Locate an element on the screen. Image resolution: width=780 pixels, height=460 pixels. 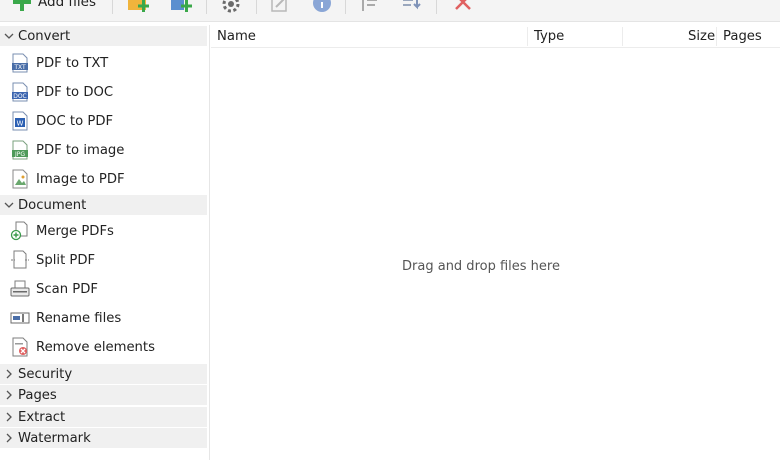
txt-file-icon: TXT is located at coordinates (20, 63).